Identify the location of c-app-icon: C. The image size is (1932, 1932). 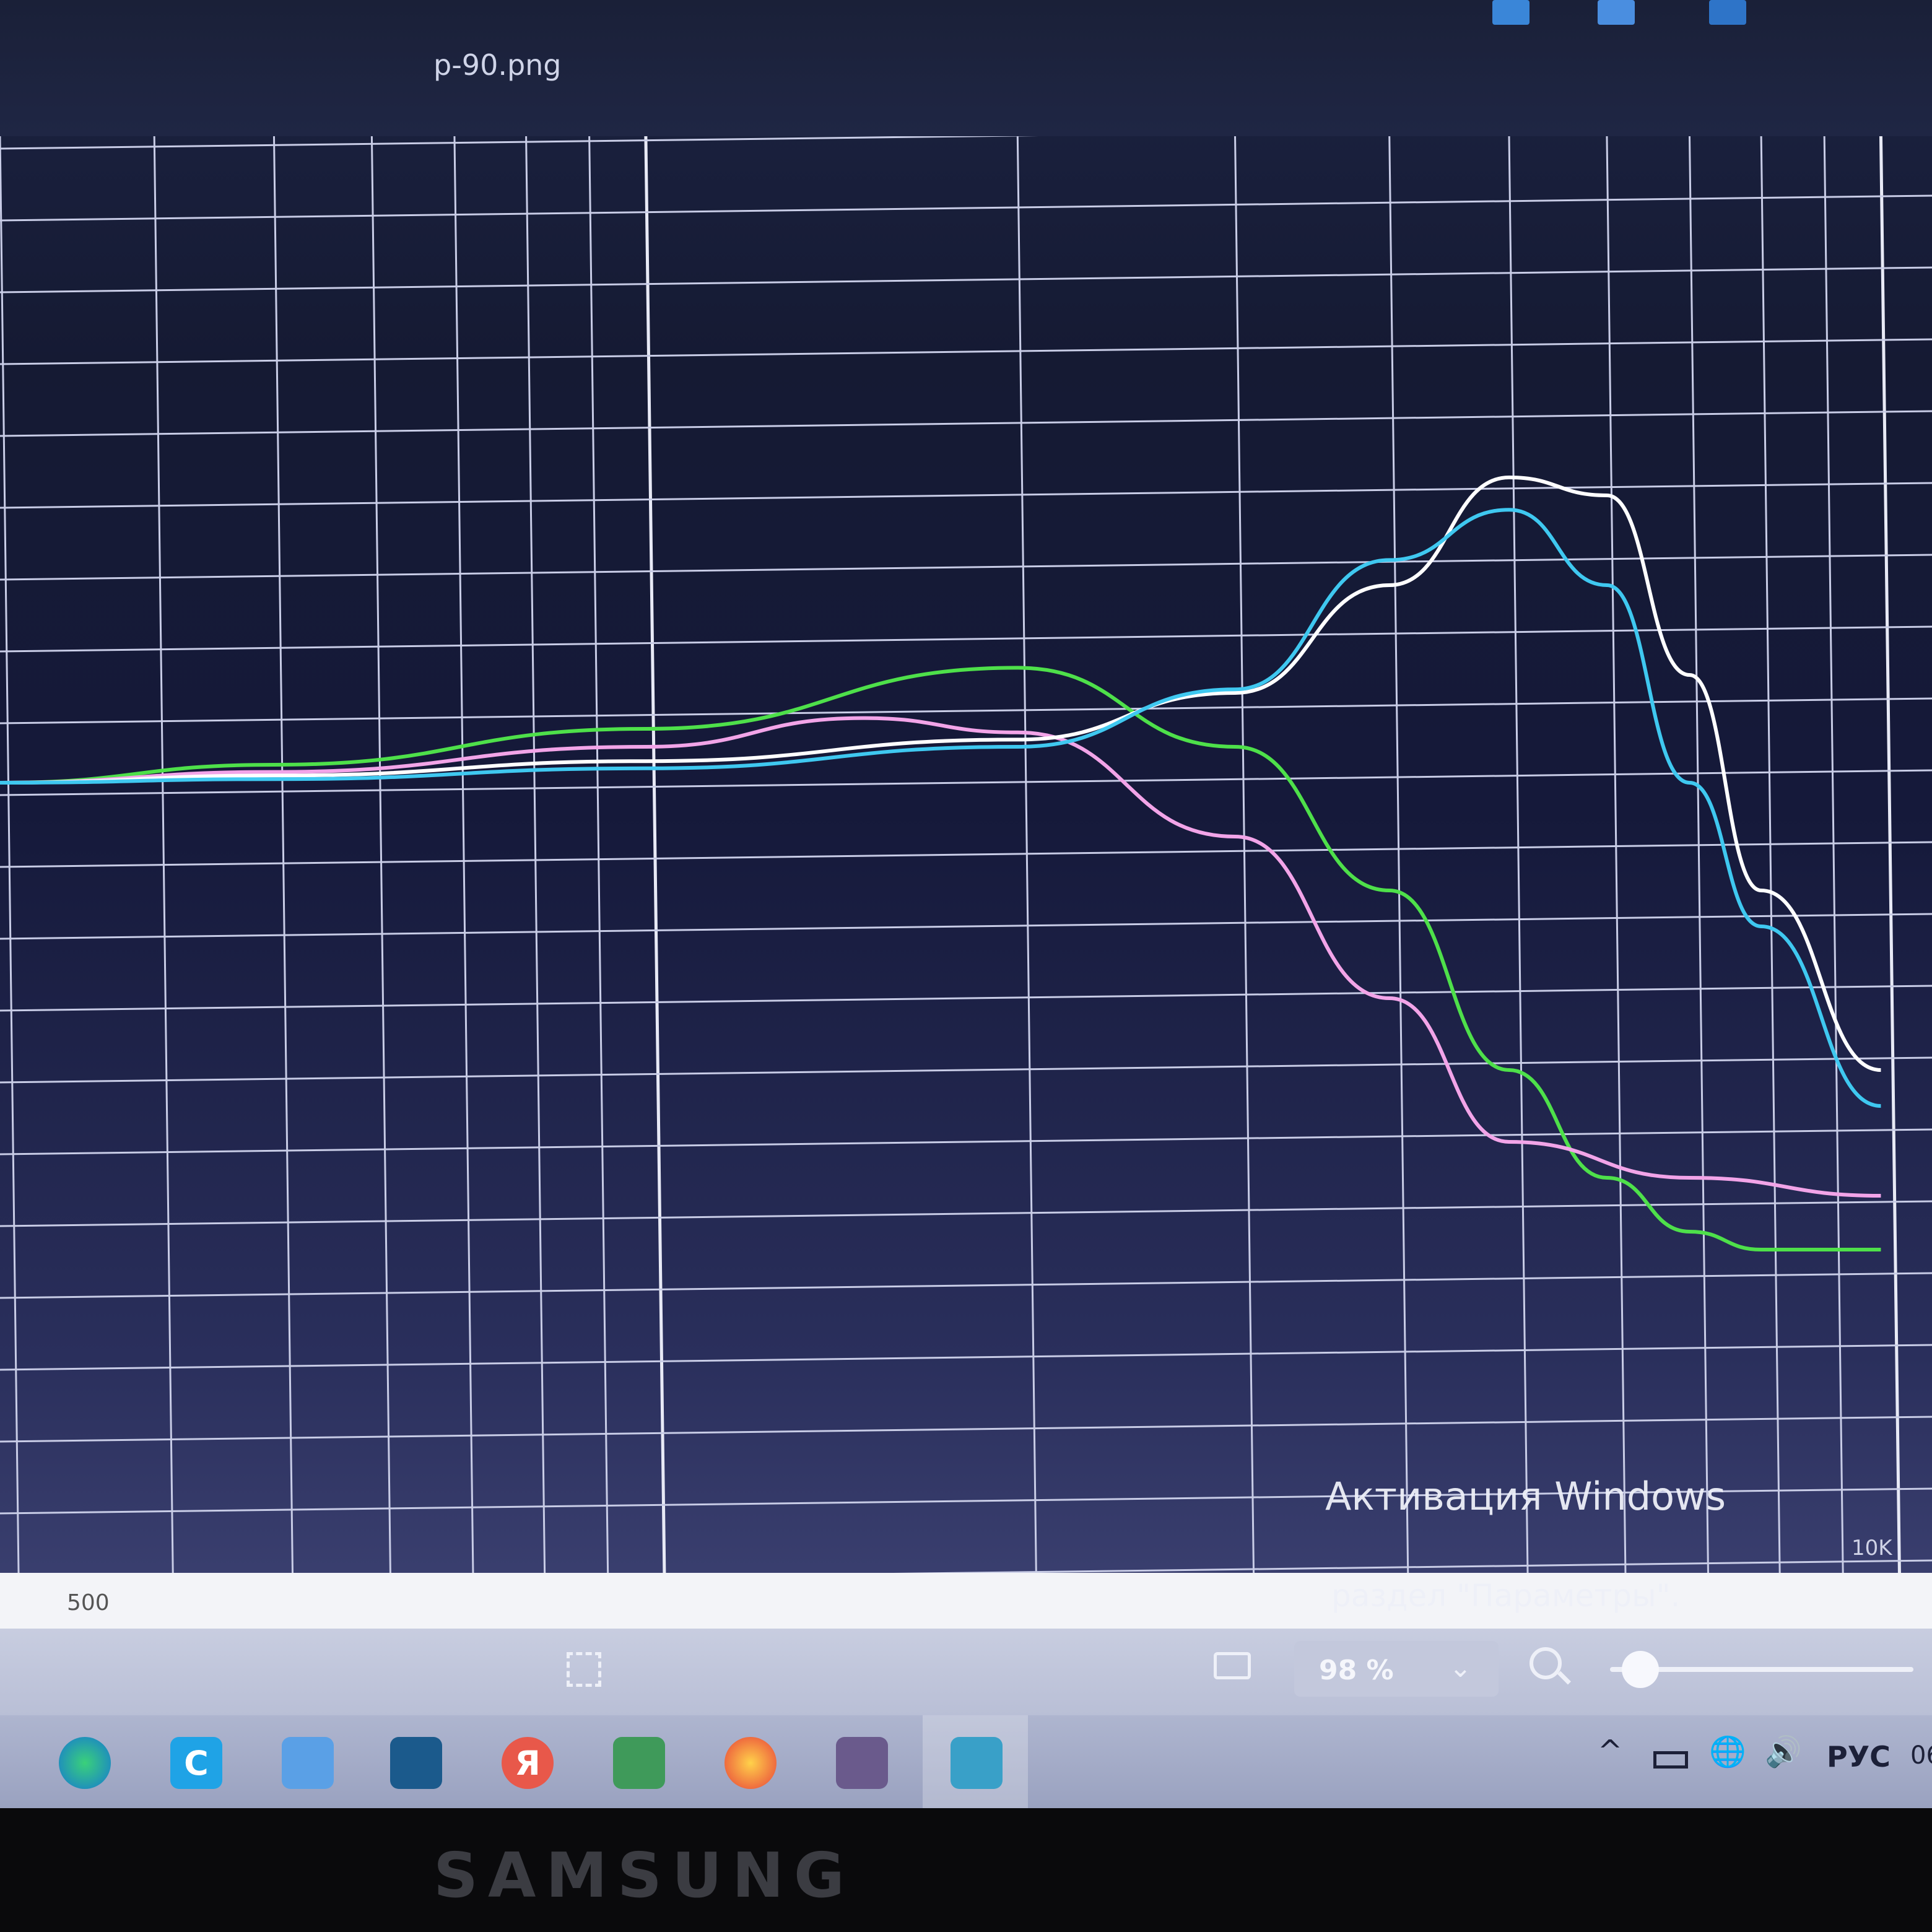
(196, 1763).